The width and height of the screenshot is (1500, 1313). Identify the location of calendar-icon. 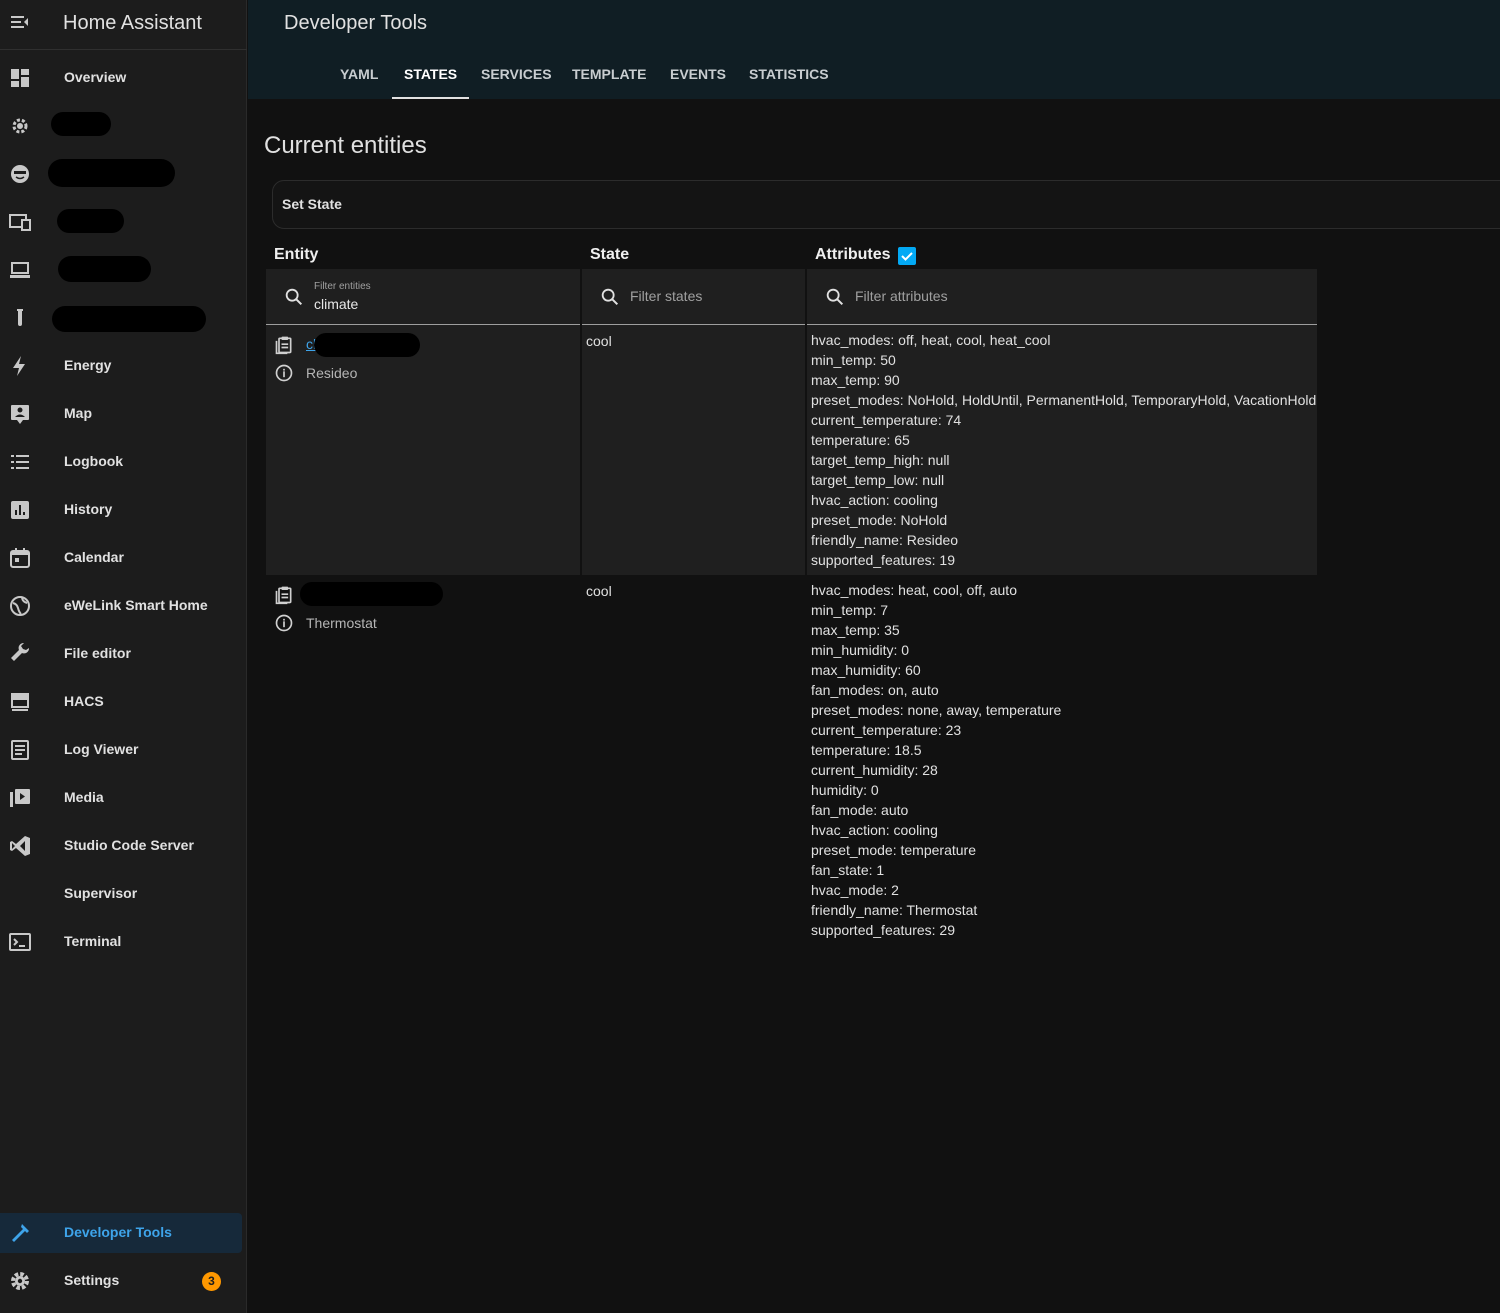
(20, 558).